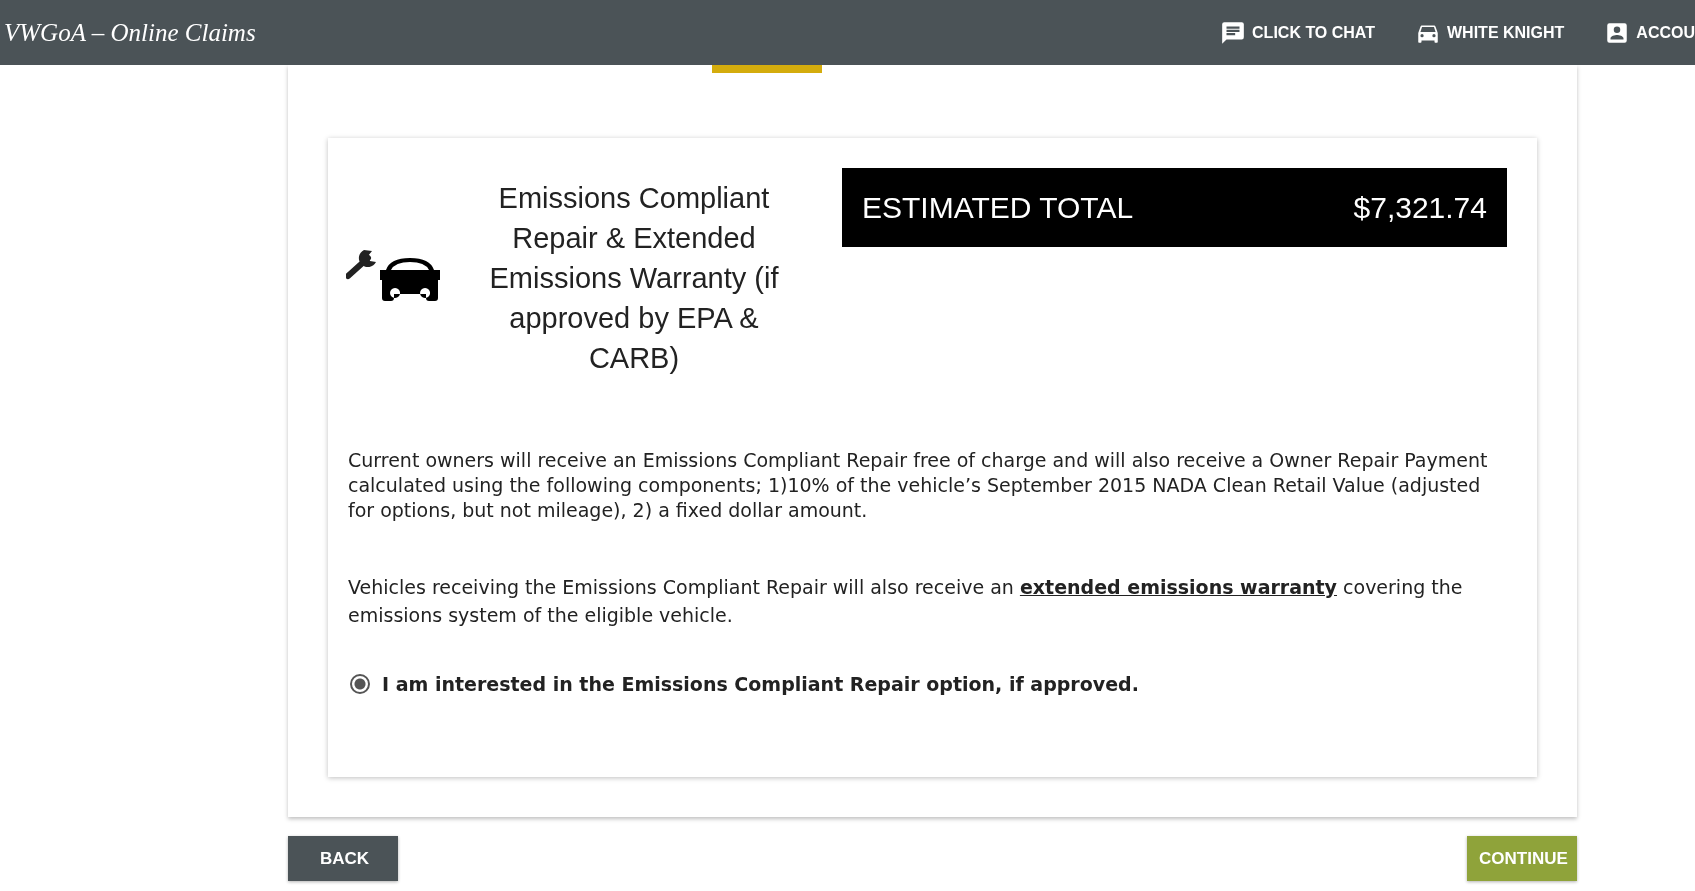 This screenshot has width=1695, height=891. What do you see at coordinates (343, 858) in the screenshot?
I see `back-button: BACK` at bounding box center [343, 858].